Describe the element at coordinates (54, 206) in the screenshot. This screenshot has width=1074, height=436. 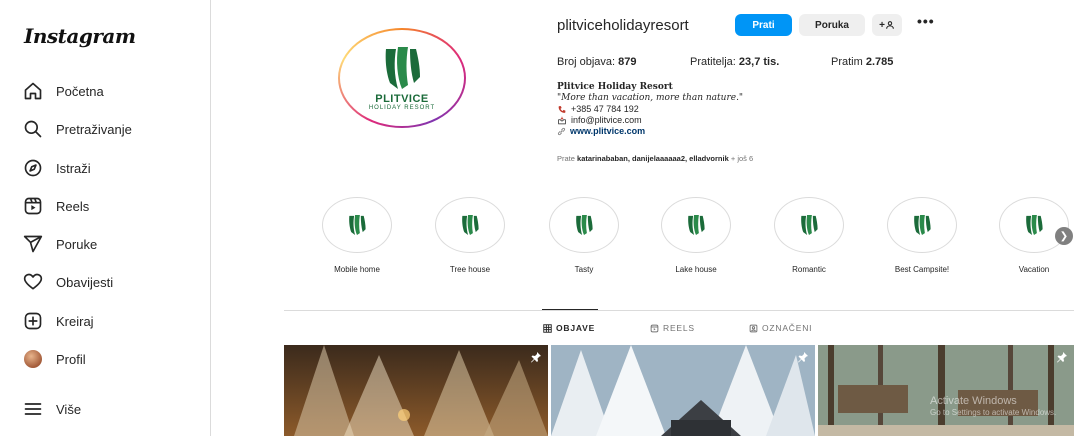
I see `sidebar-item-reels: Reels` at that location.